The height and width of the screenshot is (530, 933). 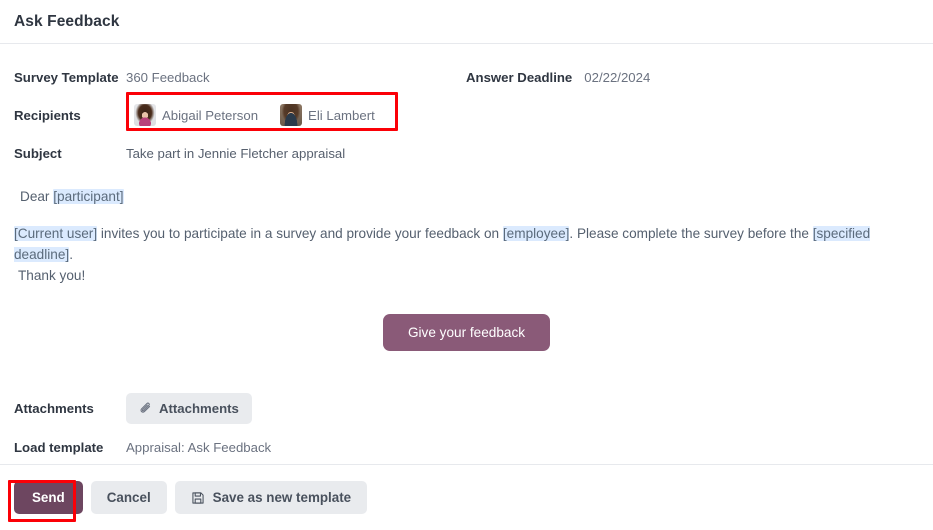 What do you see at coordinates (466, 408) in the screenshot?
I see `row-attachments: Attachments Attachments` at bounding box center [466, 408].